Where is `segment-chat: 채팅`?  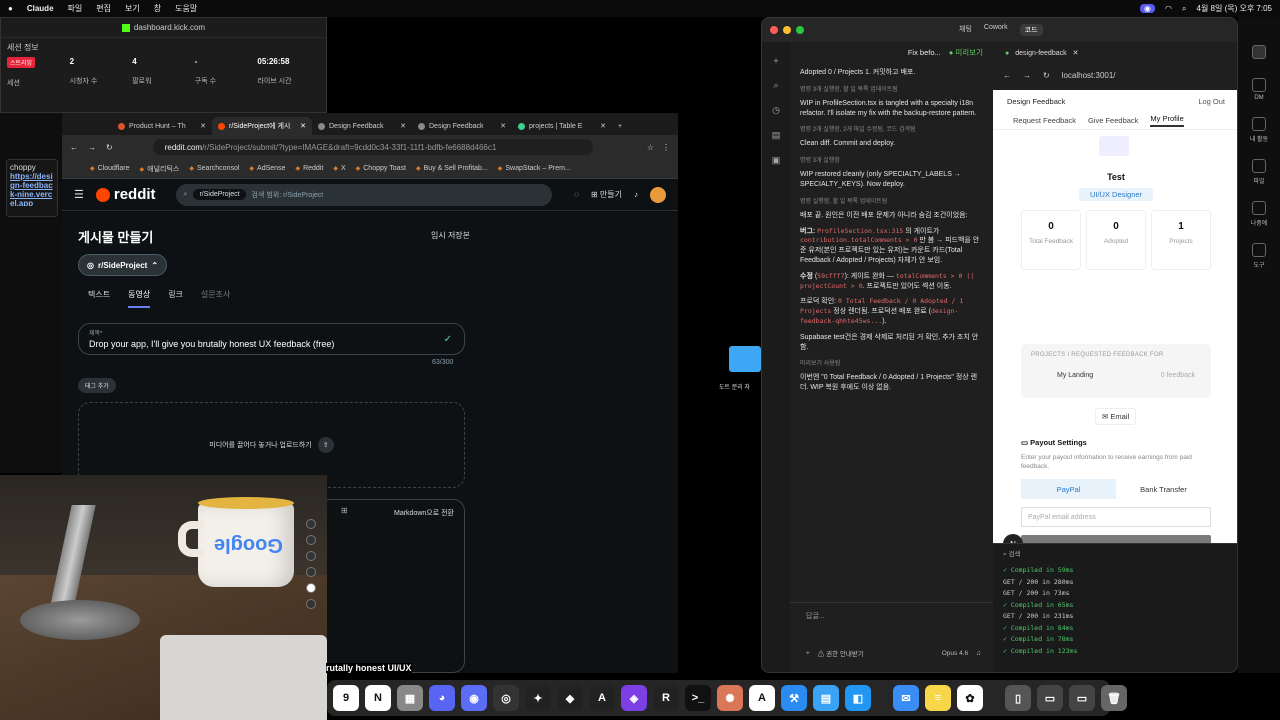
segment-chat: 채팅 is located at coordinates (965, 30).